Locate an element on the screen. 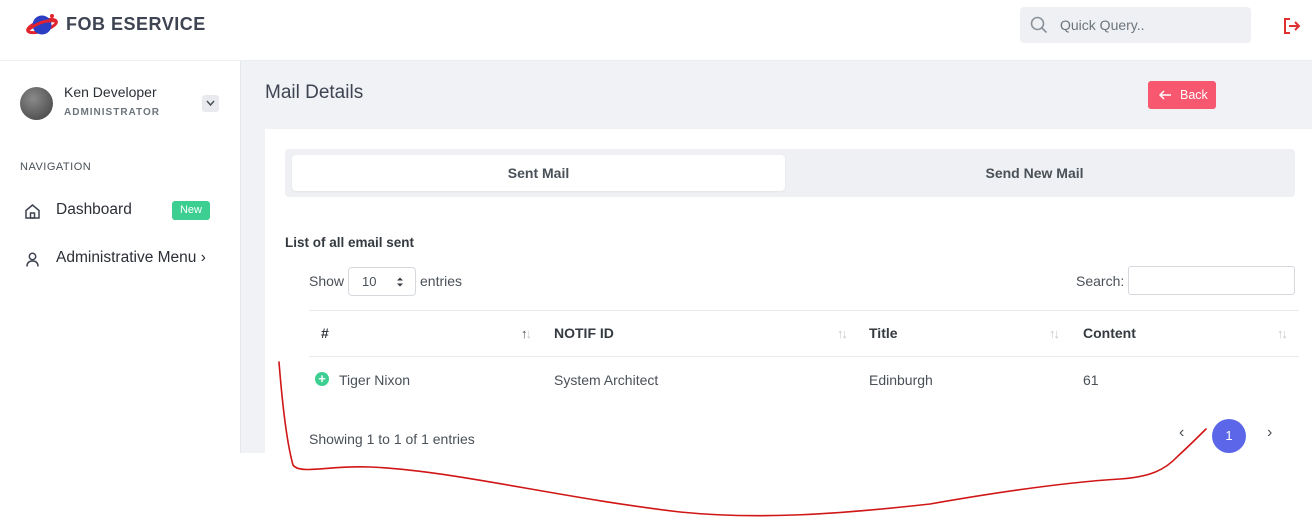 This screenshot has width=1312, height=518. sidebar-item-label: Dashboard is located at coordinates (94, 209).